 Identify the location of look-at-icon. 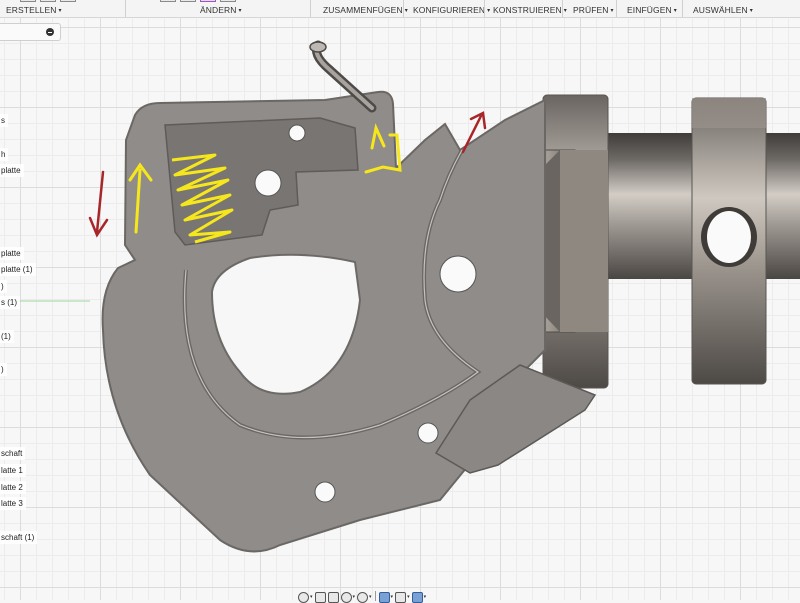
(333, 597).